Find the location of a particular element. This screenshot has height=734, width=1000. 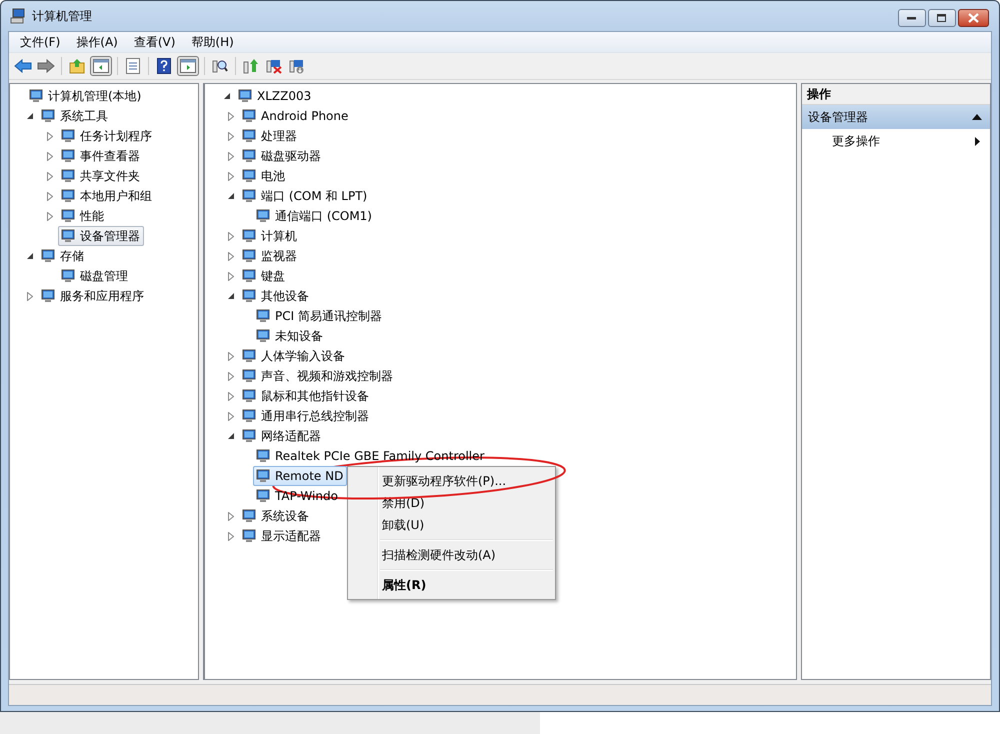

tree-item: 端口 (COM 和 LPT) is located at coordinates (305, 196).